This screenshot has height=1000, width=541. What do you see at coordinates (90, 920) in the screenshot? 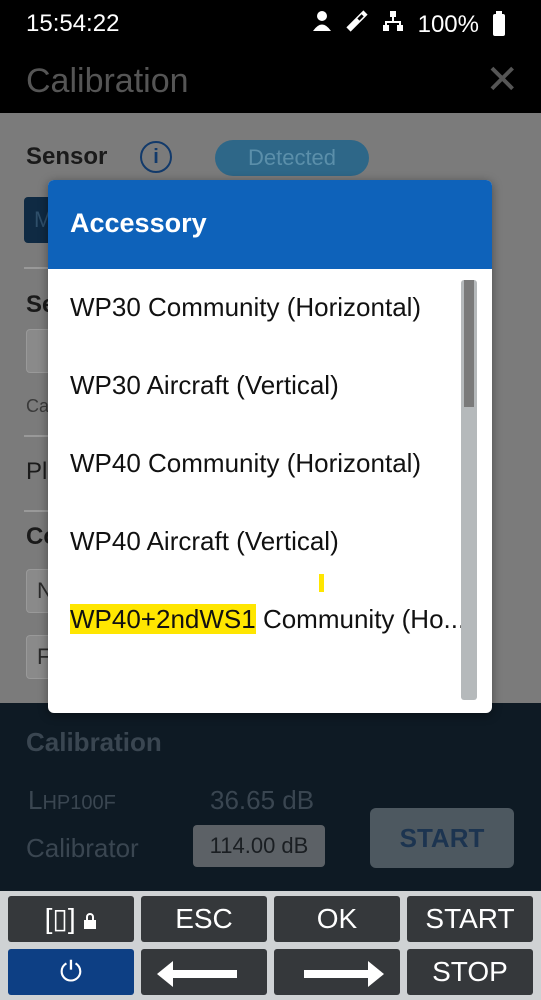
I see `lock-icon` at bounding box center [90, 920].